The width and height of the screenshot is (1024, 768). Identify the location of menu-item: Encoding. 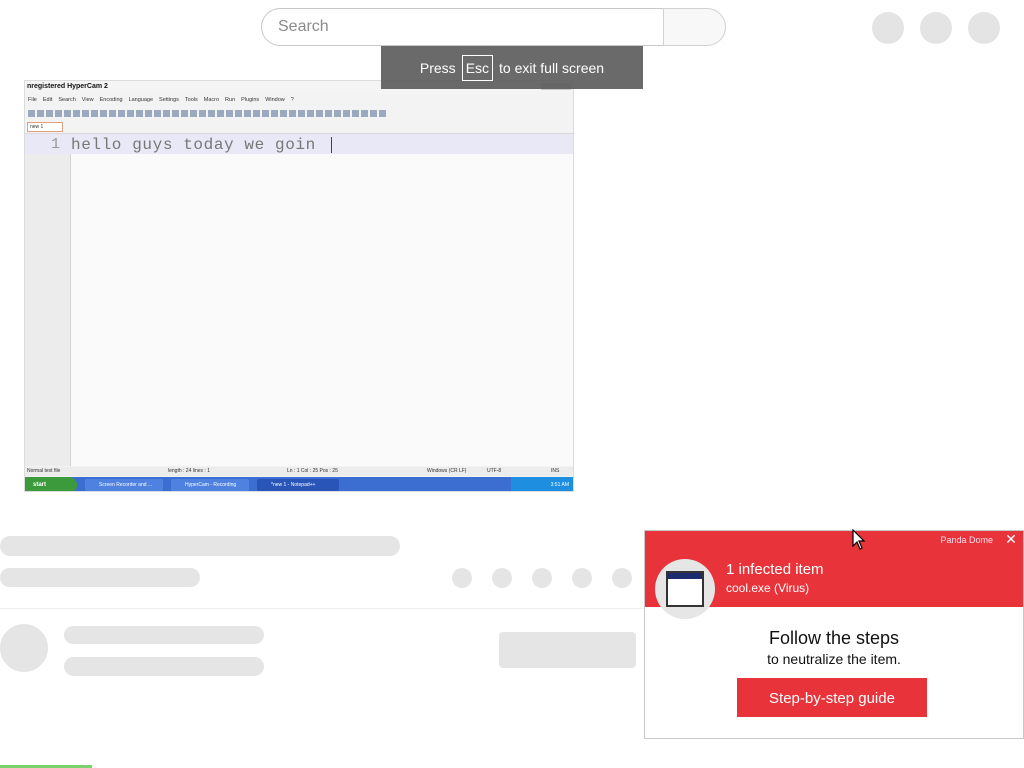
(111, 100).